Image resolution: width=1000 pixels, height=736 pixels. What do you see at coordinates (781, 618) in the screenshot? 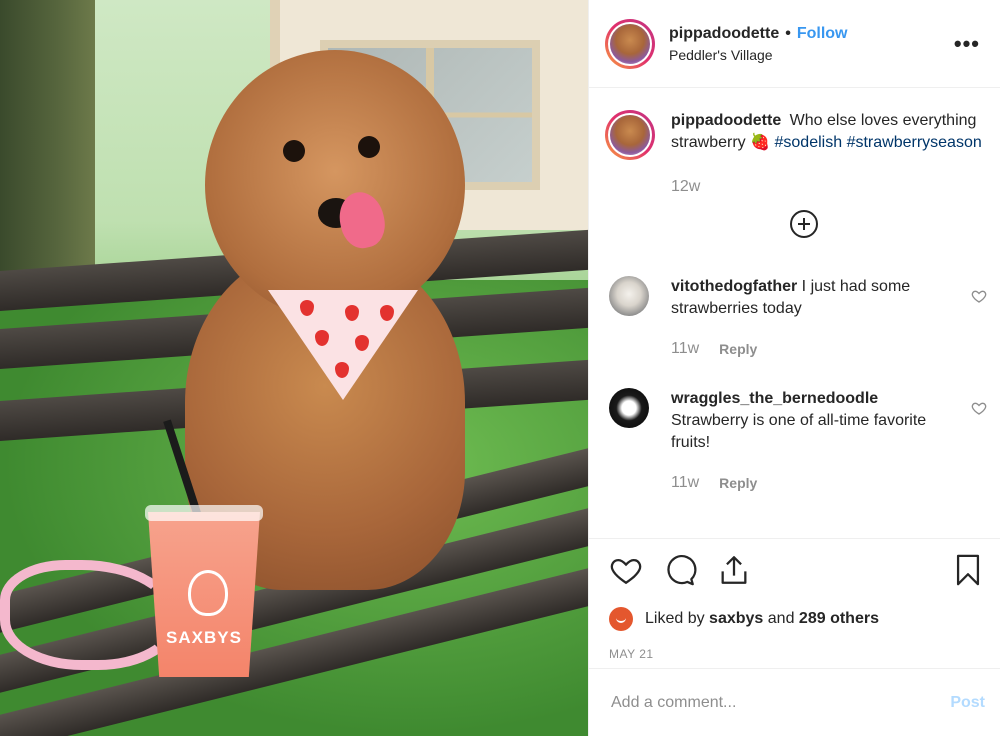
I see `likes-joiner: and` at bounding box center [781, 618].